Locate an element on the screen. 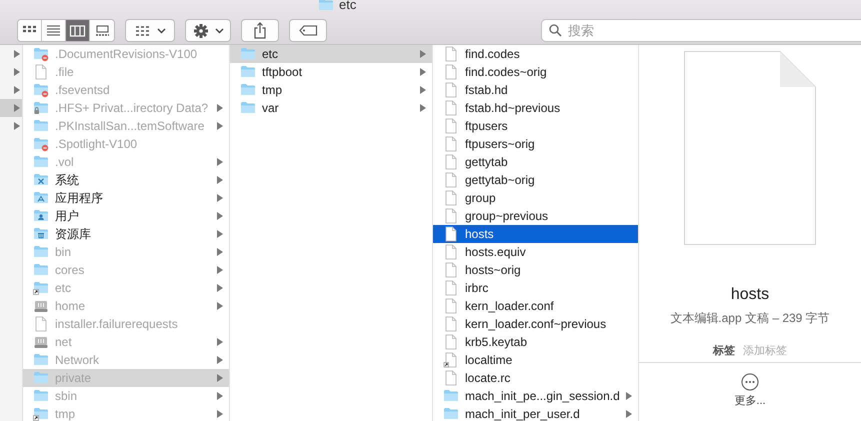 The image size is (861, 421). file-row: tmp is located at coordinates (331, 90).